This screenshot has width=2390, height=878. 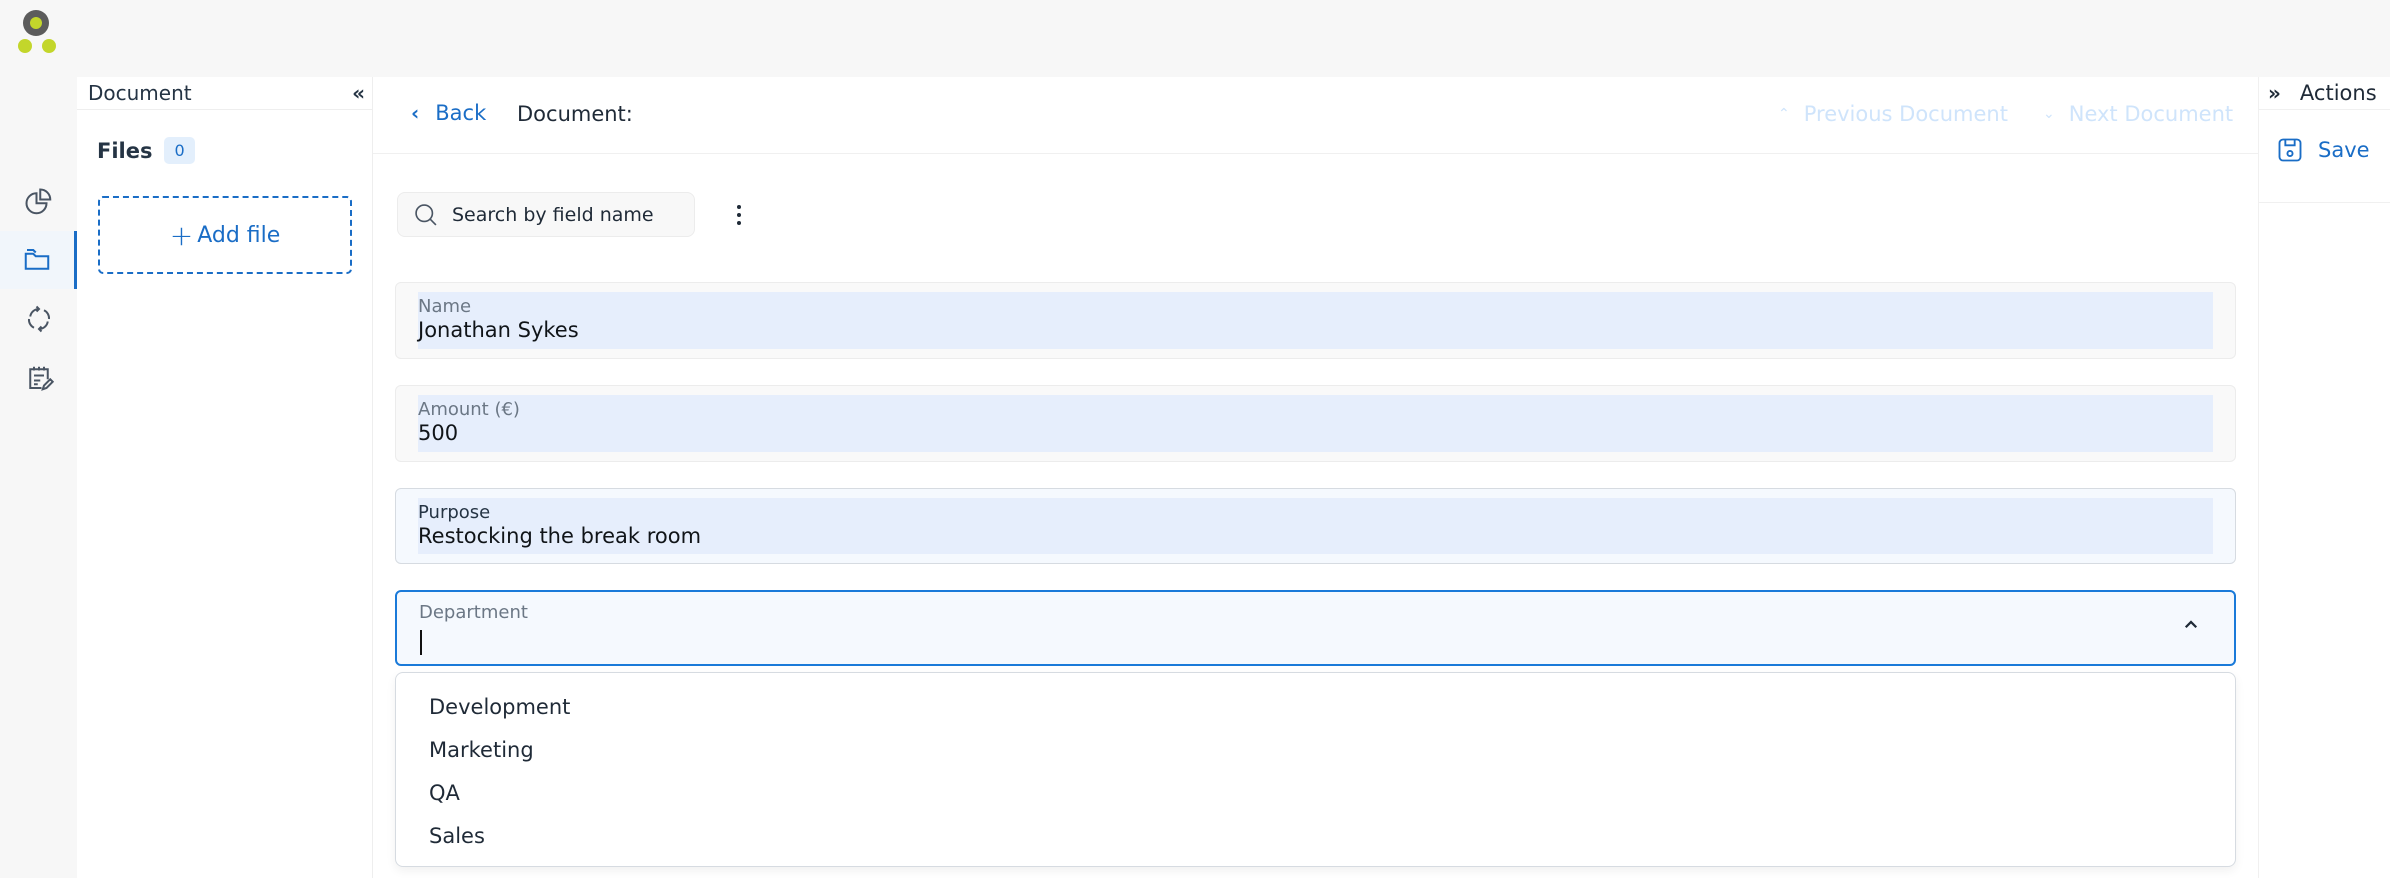 What do you see at coordinates (224, 93) in the screenshot?
I see `document-panel-header: Document «` at bounding box center [224, 93].